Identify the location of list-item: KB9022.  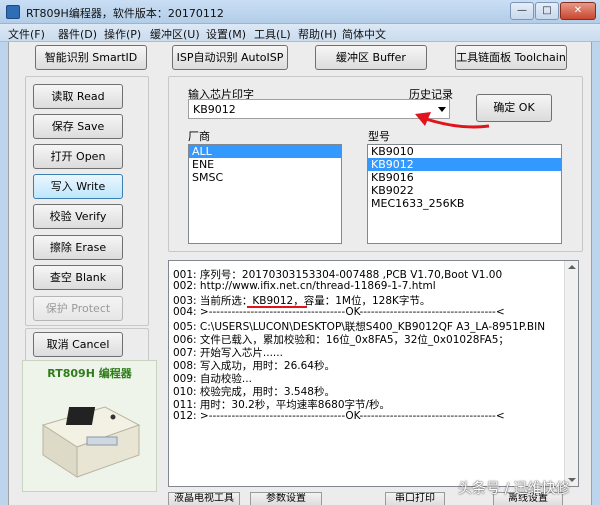
(464, 190).